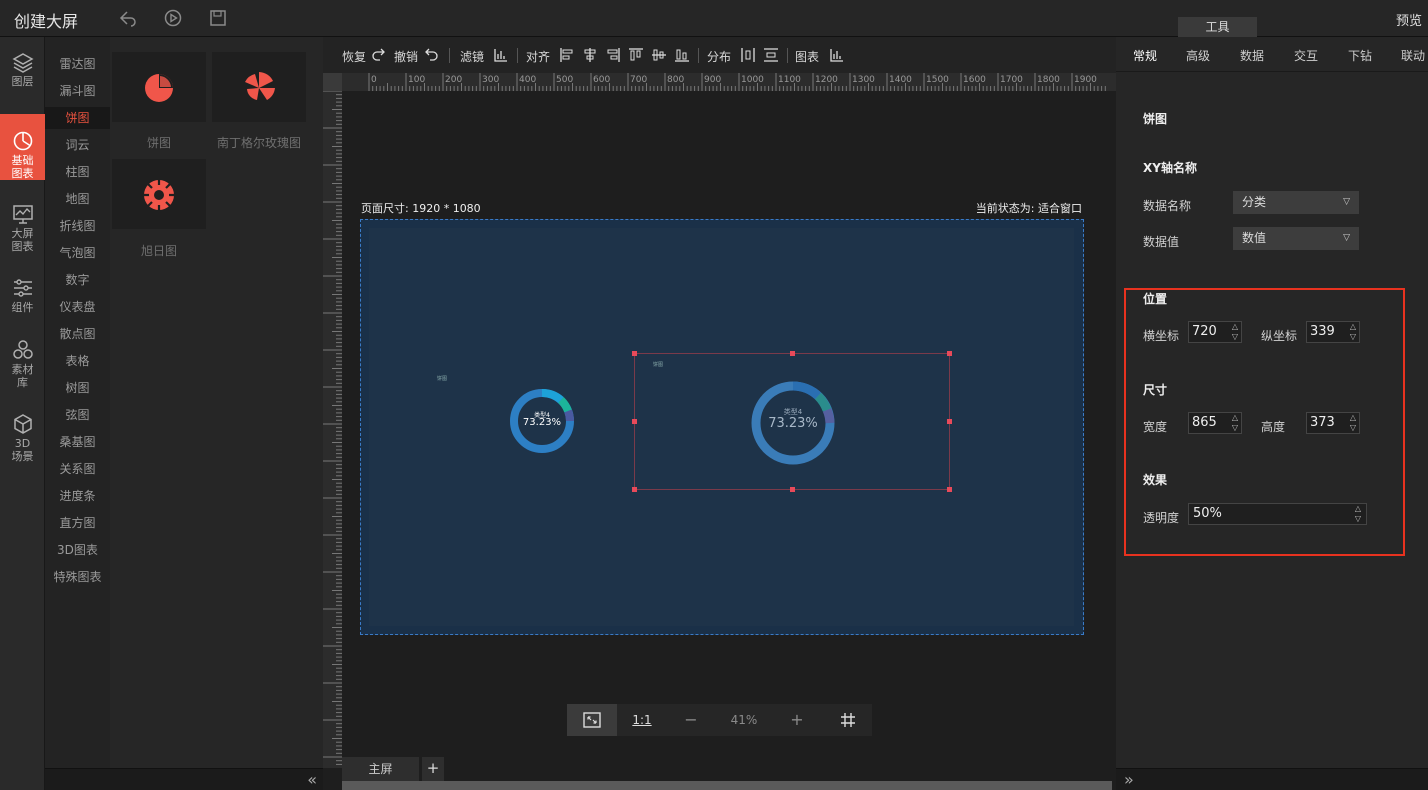 The width and height of the screenshot is (1428, 790). What do you see at coordinates (1306, 55) in the screenshot?
I see `tab-interaction: 交互` at bounding box center [1306, 55].